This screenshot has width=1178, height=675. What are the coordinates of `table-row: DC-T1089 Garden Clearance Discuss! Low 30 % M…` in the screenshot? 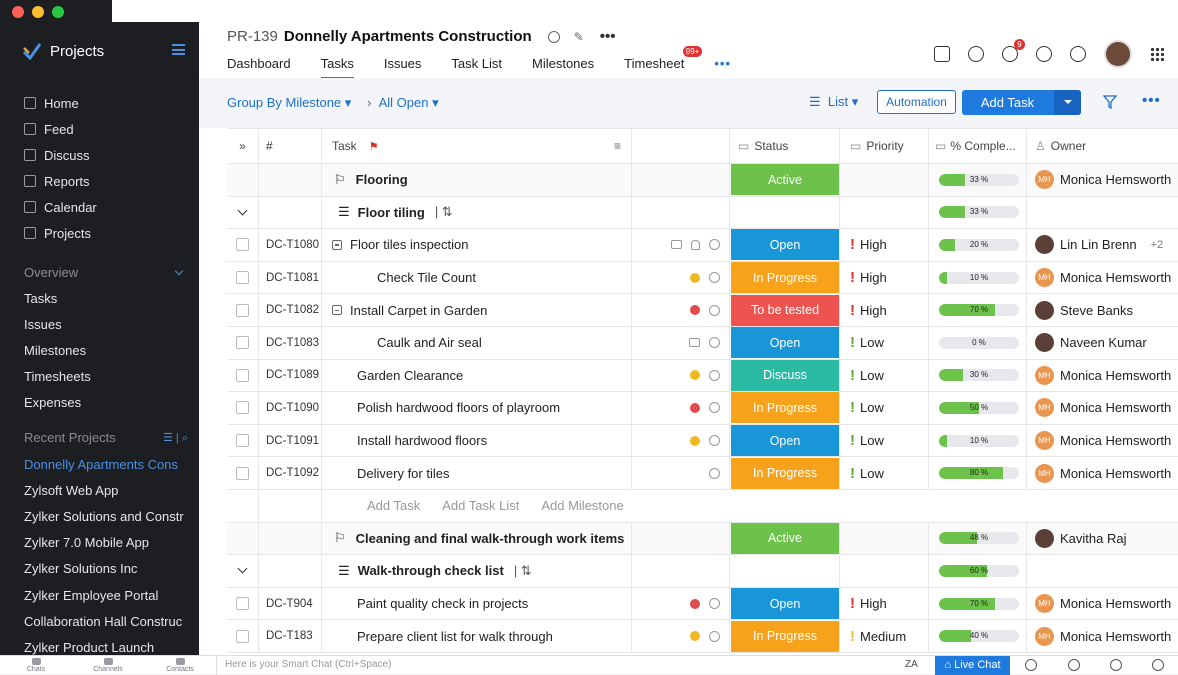 It's located at (702, 376).